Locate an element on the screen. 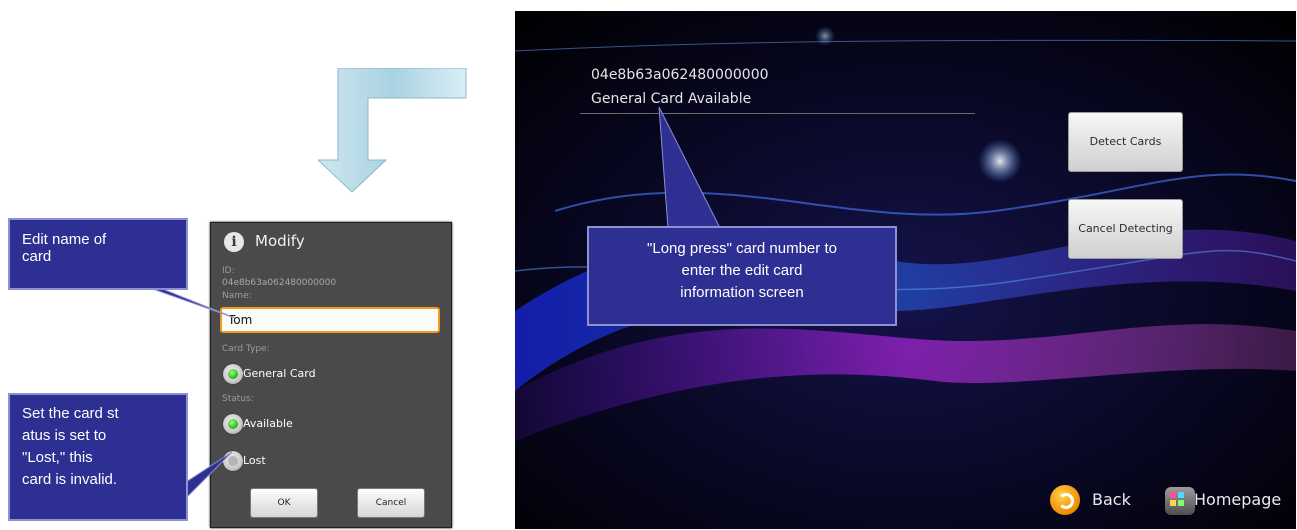 This screenshot has width=1297, height=530. info-icon: i is located at coordinates (234, 242).